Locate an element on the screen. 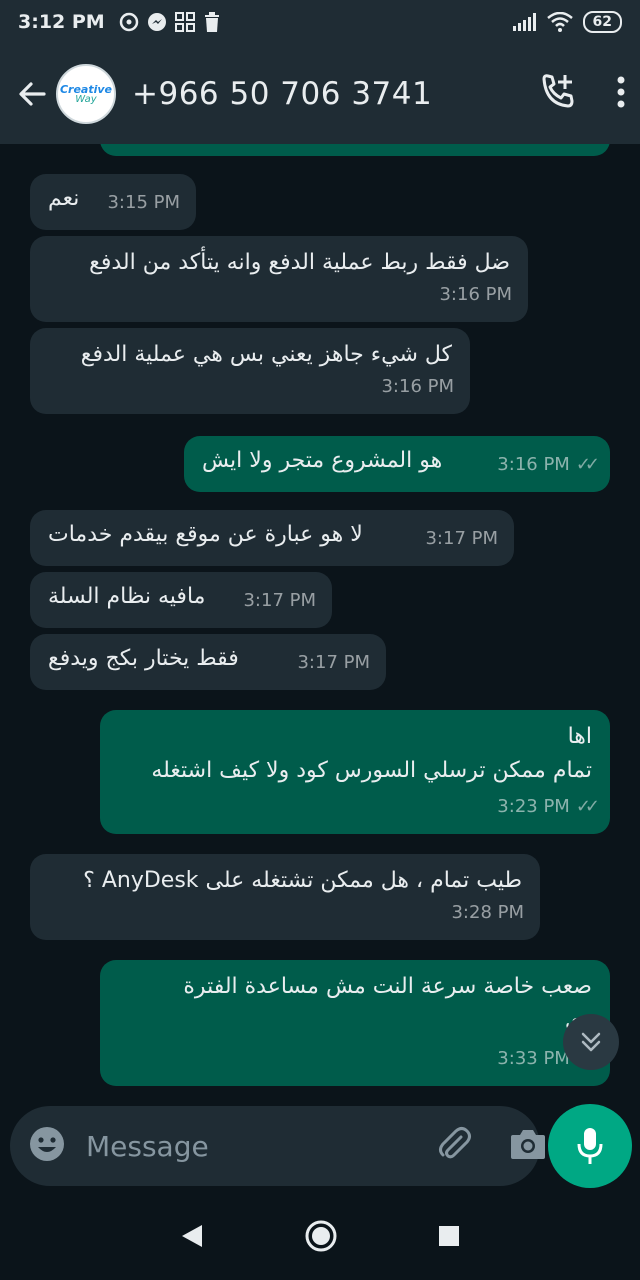  message-composer is located at coordinates (277, 1146).